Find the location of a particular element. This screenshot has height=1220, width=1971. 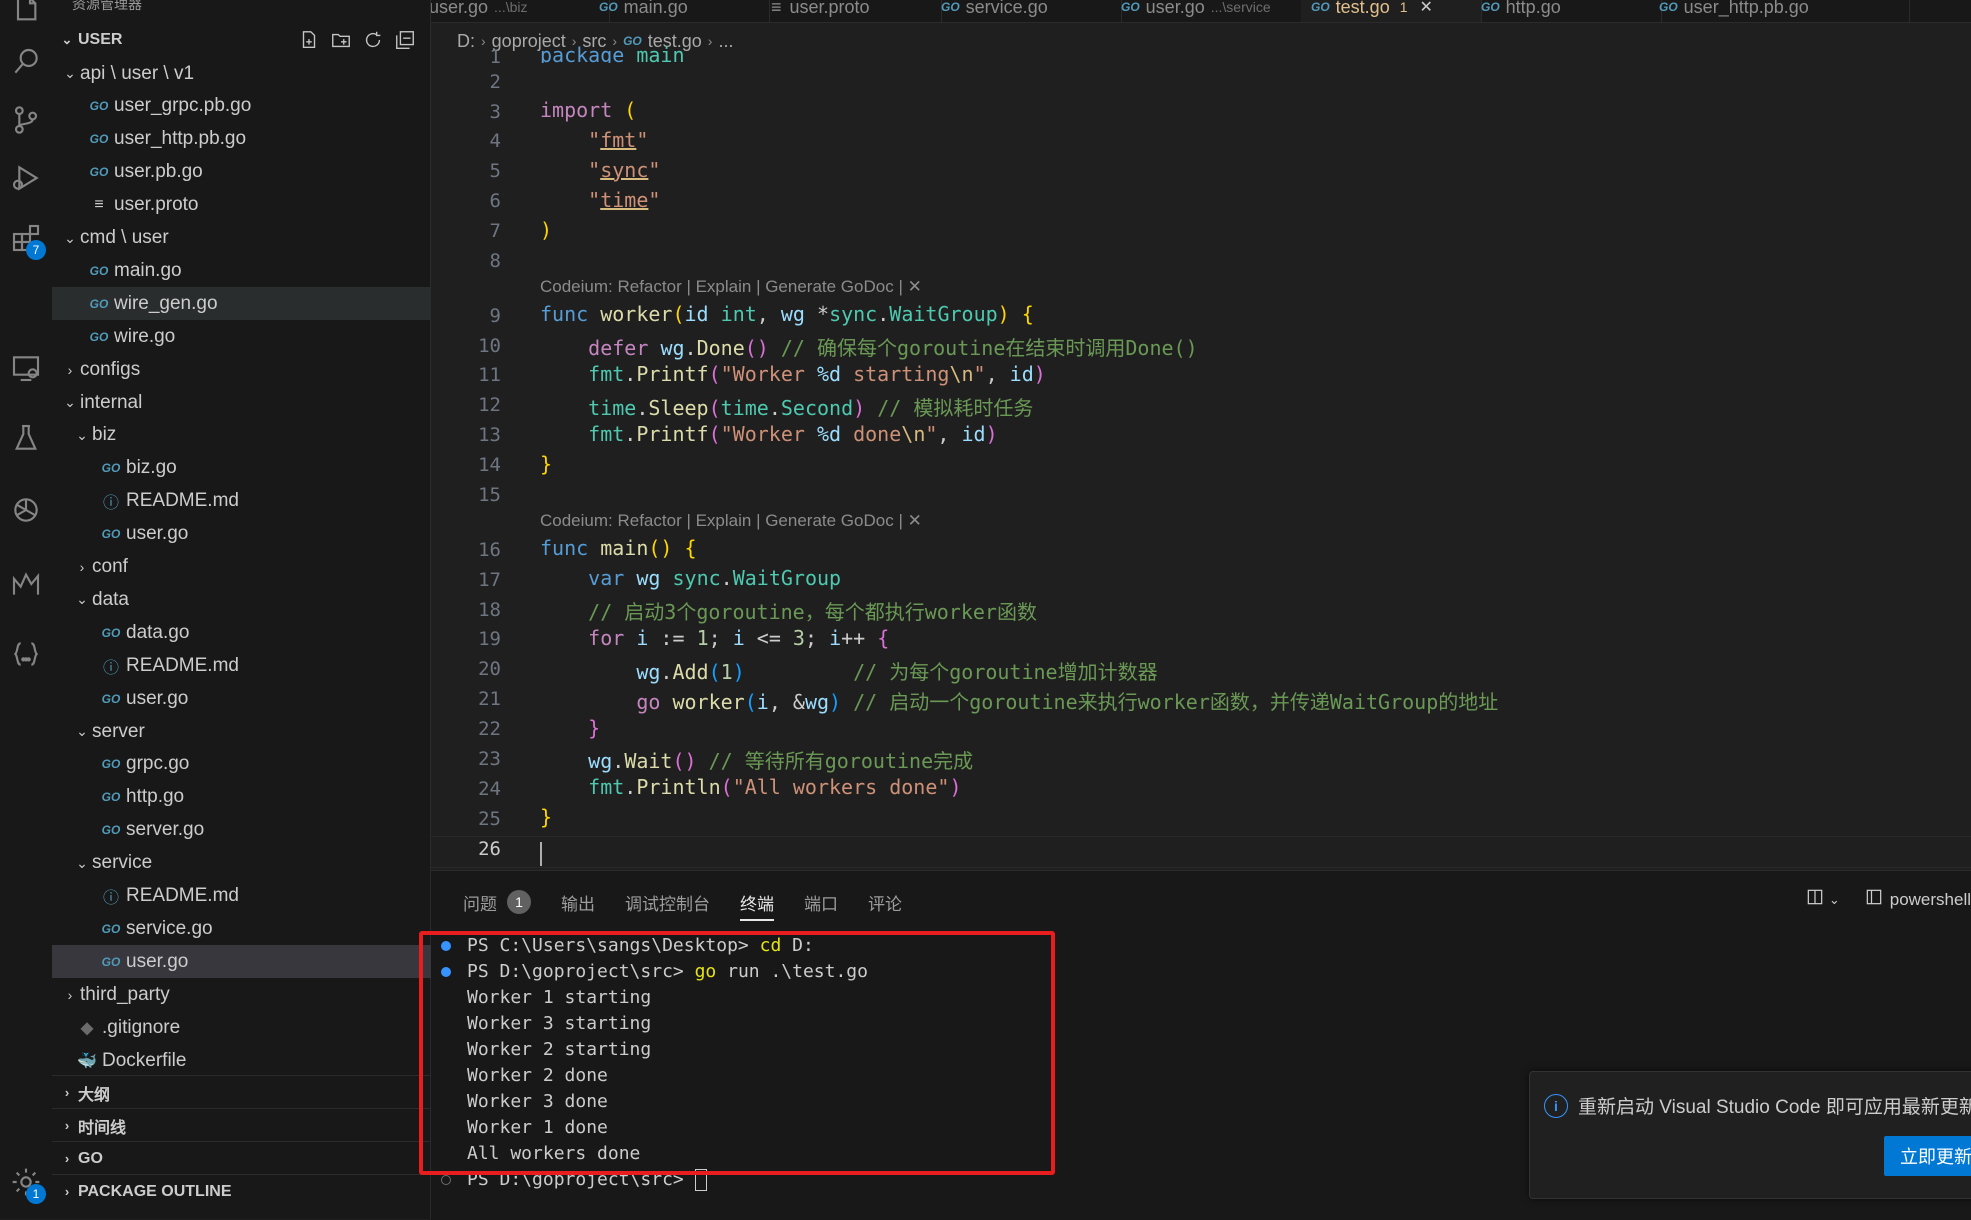

tree-item: GO data.go is located at coordinates (257, 632).